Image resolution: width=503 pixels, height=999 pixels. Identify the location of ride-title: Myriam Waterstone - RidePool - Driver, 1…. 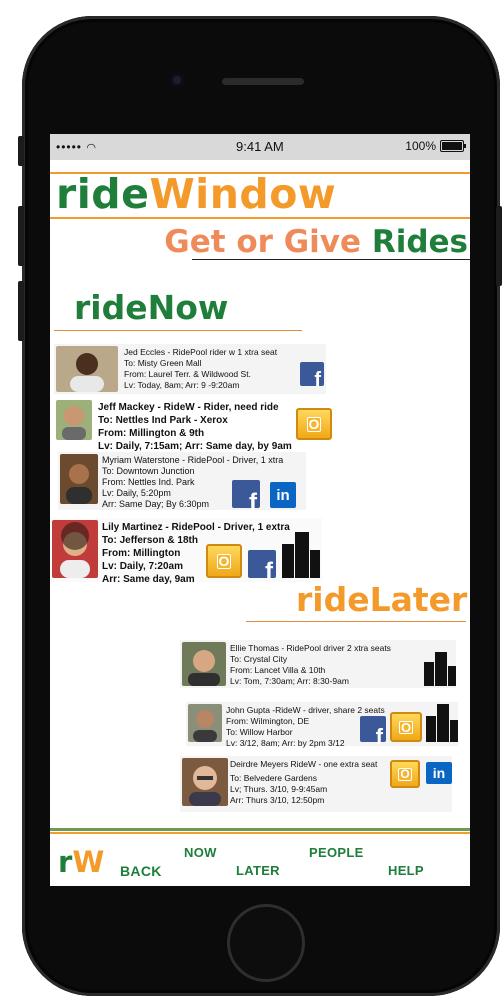
(193, 460).